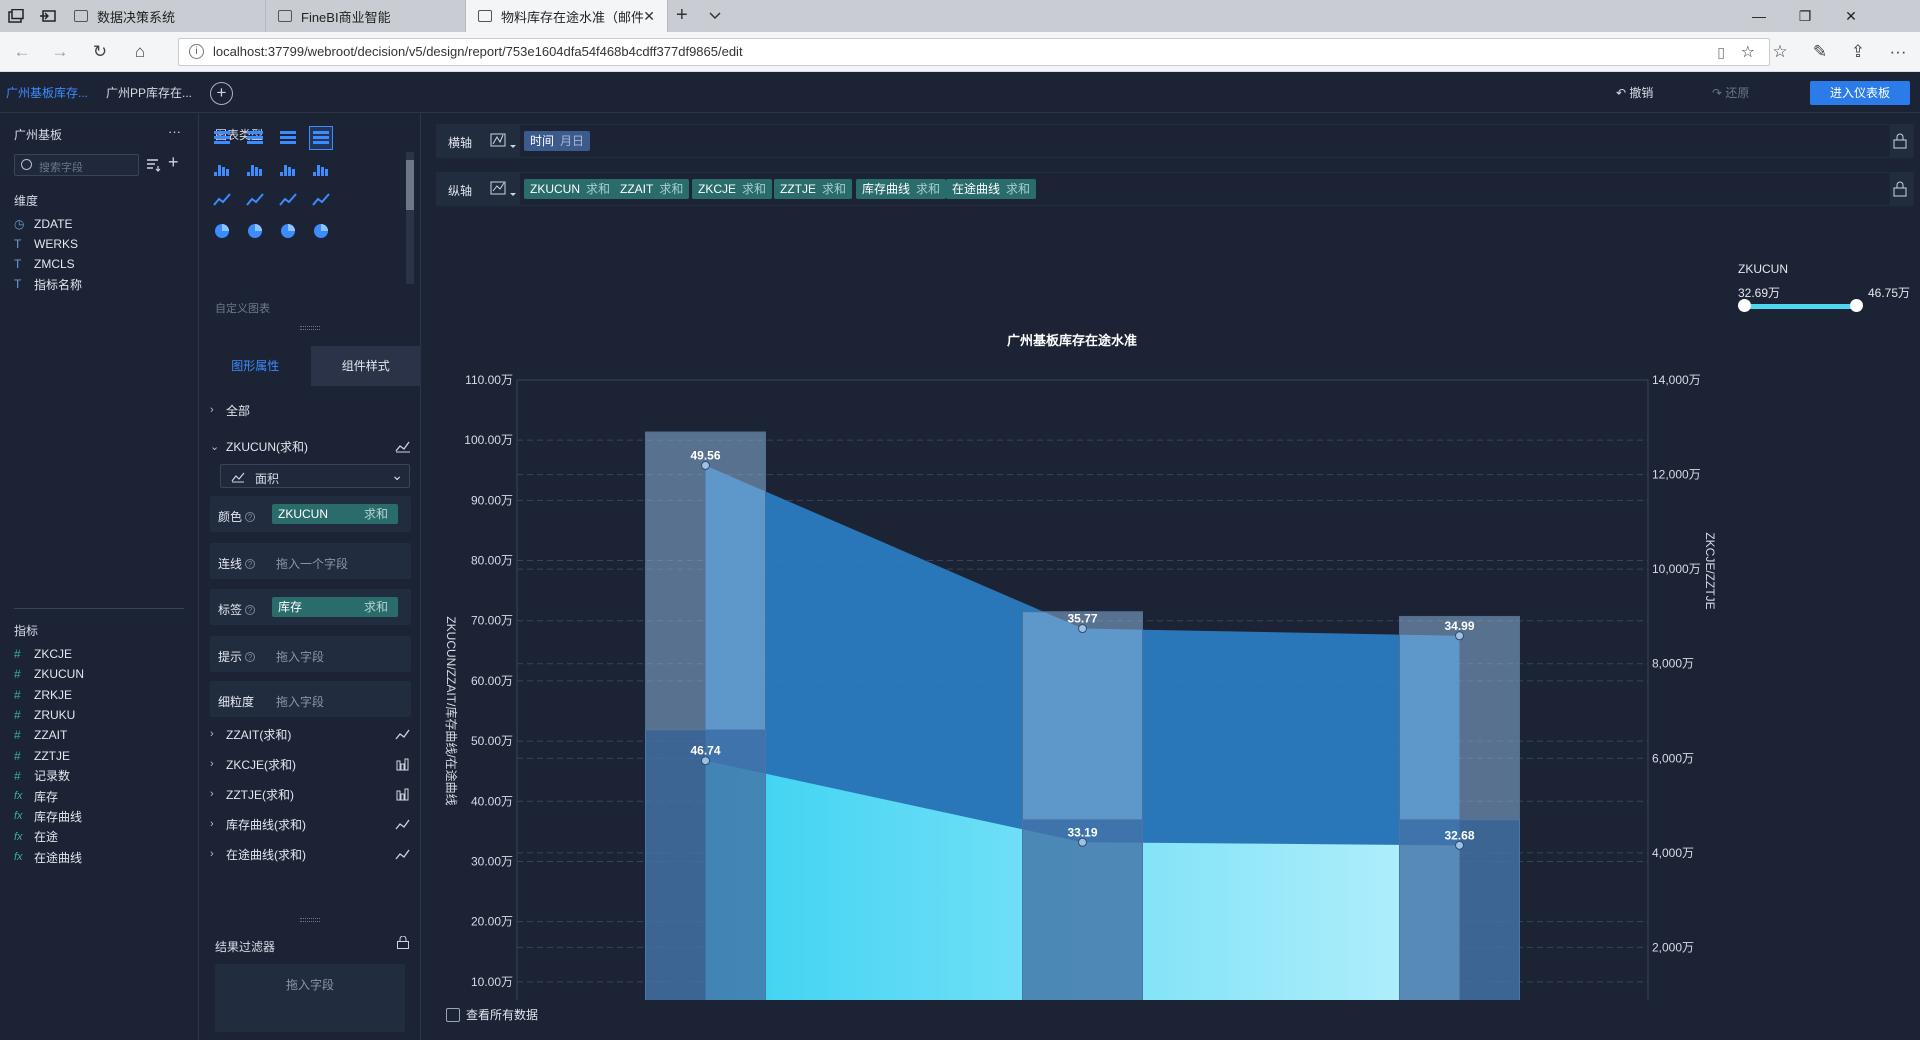 Image resolution: width=1920 pixels, height=1040 pixels. What do you see at coordinates (154, 166) in the screenshot?
I see `field-sort-icon` at bounding box center [154, 166].